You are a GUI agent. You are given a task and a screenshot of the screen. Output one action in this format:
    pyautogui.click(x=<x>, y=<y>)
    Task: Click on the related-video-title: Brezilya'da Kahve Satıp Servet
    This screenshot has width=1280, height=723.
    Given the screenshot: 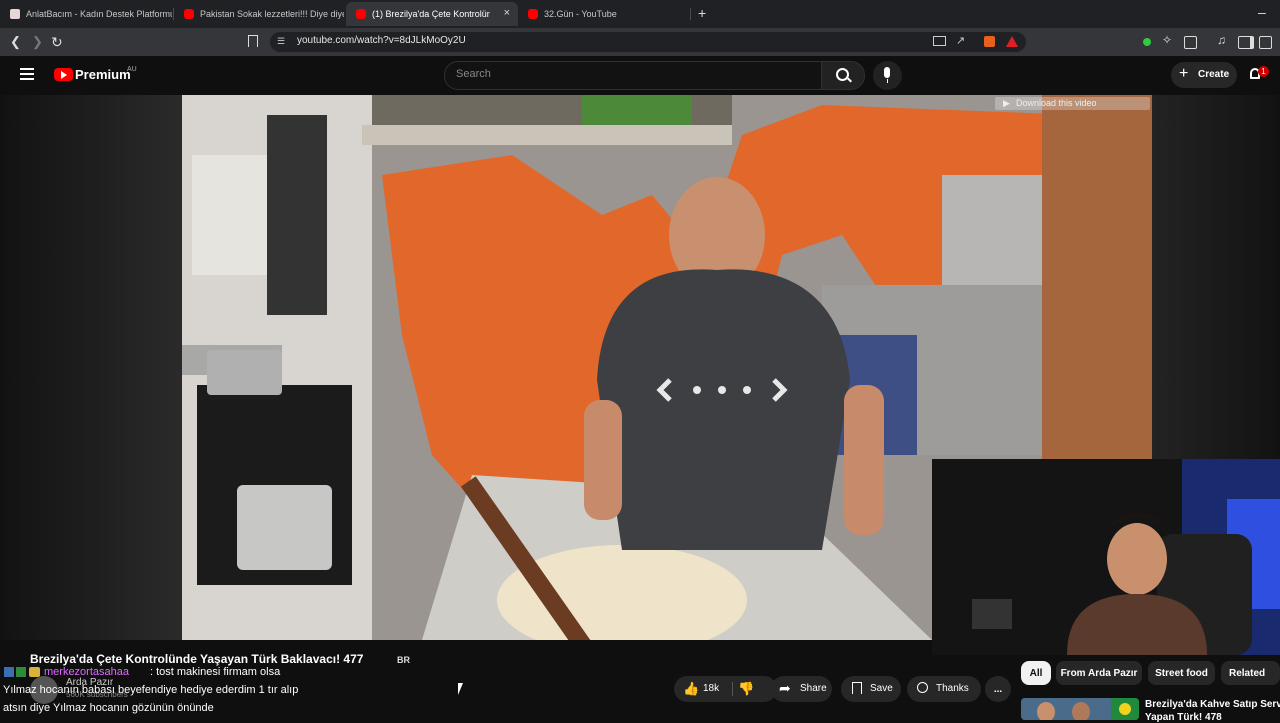 What is the action you would take?
    pyautogui.click(x=1212, y=704)
    